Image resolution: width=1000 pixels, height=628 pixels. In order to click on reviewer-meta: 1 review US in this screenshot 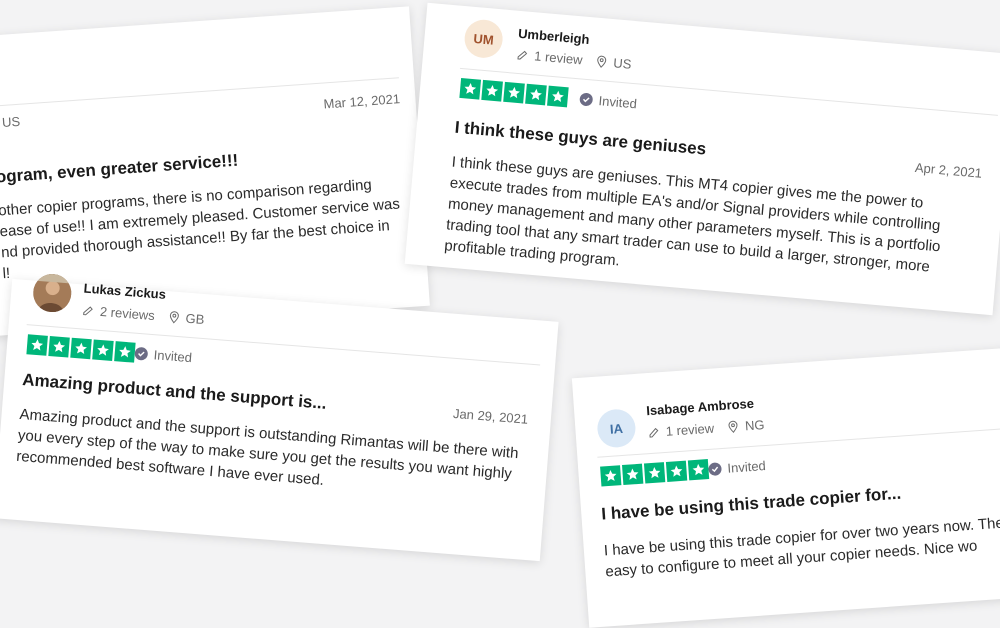, I will do `click(574, 59)`.